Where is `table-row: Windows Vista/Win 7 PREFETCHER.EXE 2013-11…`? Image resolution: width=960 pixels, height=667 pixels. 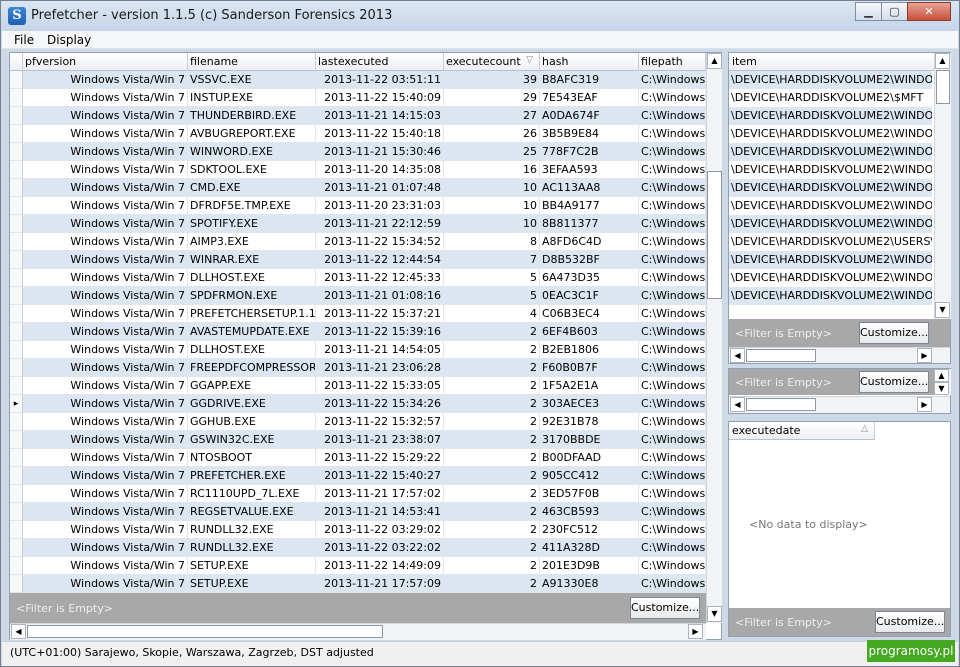
table-row: Windows Vista/Win 7 PREFETCHER.EXE 2013-11… is located at coordinates (358, 476).